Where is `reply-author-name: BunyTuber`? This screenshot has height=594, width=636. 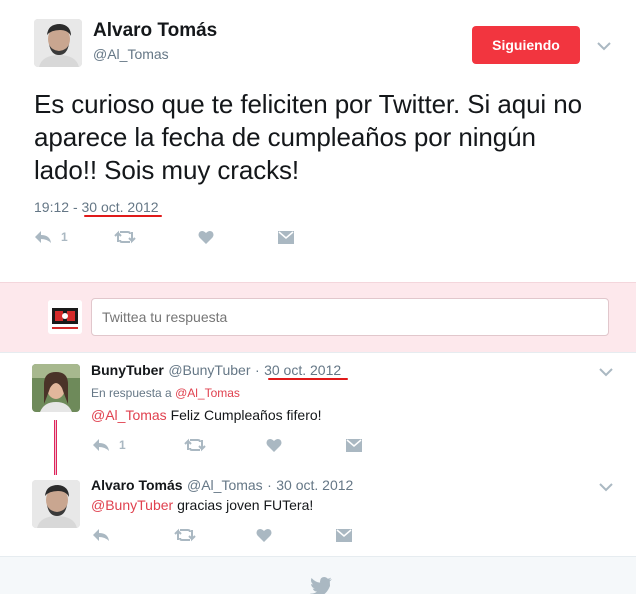
reply-author-name: BunyTuber is located at coordinates (127, 370).